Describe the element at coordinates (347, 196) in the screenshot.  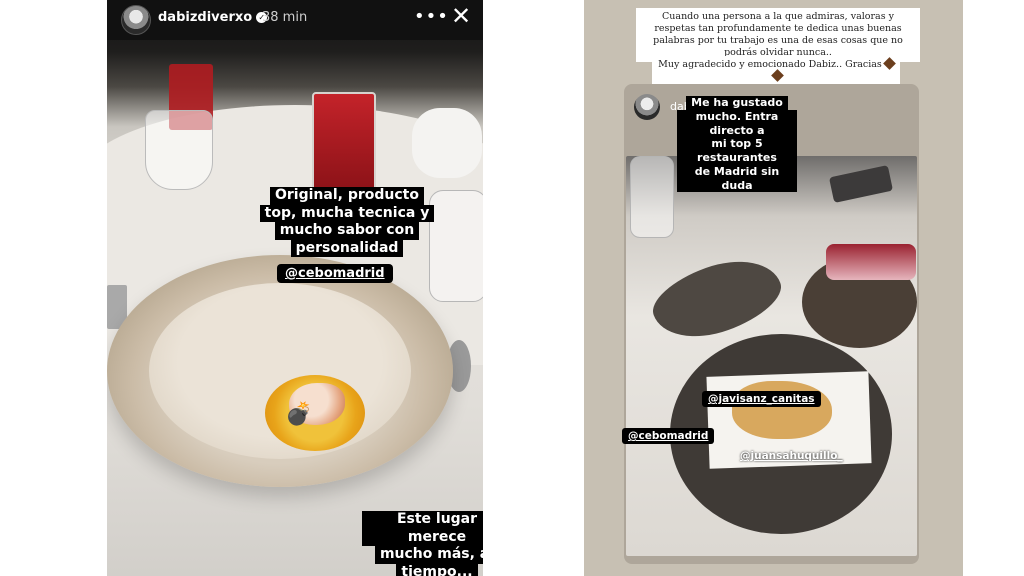
I see `caption-line: Original, producto` at that location.